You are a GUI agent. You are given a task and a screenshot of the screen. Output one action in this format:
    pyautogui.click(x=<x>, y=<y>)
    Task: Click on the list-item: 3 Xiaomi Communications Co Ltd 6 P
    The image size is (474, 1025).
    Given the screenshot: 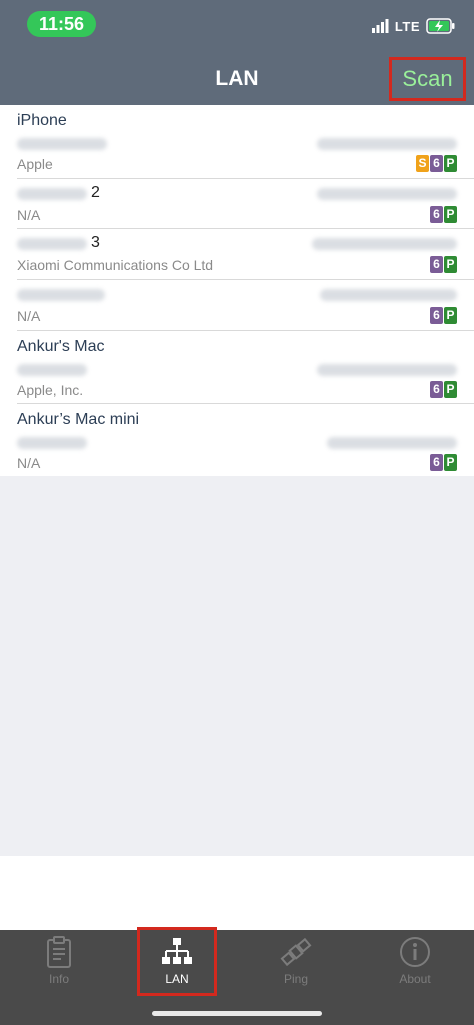 What is the action you would take?
    pyautogui.click(x=245, y=254)
    